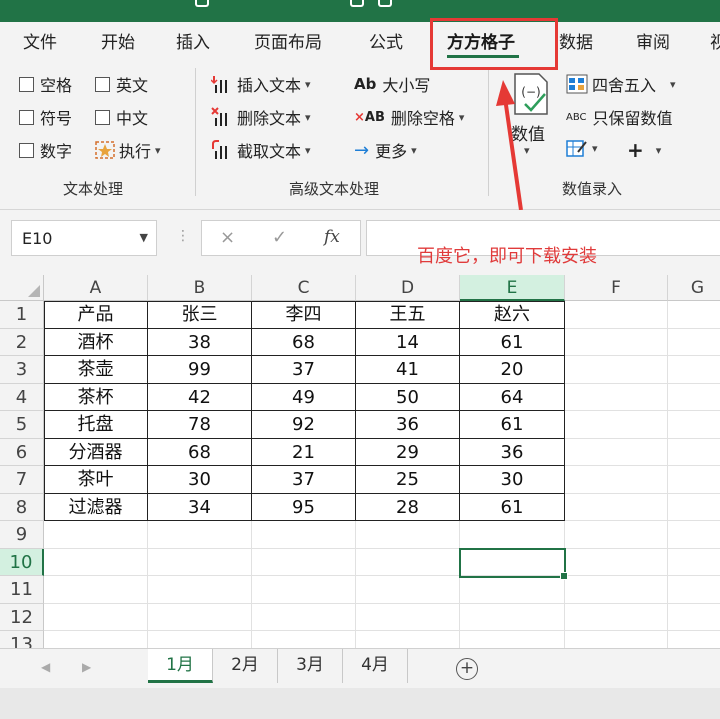  Describe the element at coordinates (22, 639) in the screenshot. I see `row-header: 13` at that location.